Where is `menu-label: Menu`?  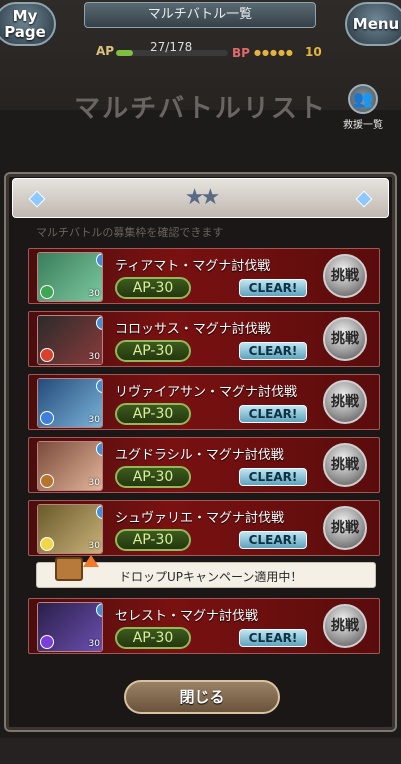 menu-label: Menu is located at coordinates (376, 24).